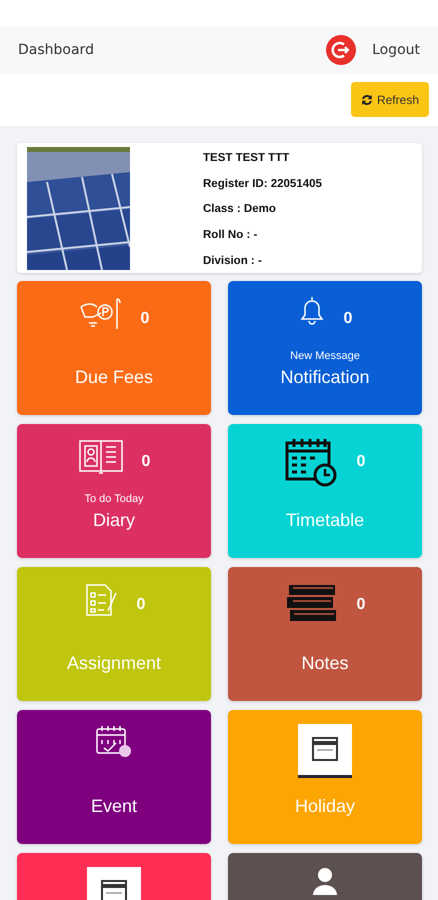 Image resolution: width=438 pixels, height=900 pixels. What do you see at coordinates (246, 158) in the screenshot?
I see `student-name: TEST TEST TTT` at bounding box center [246, 158].